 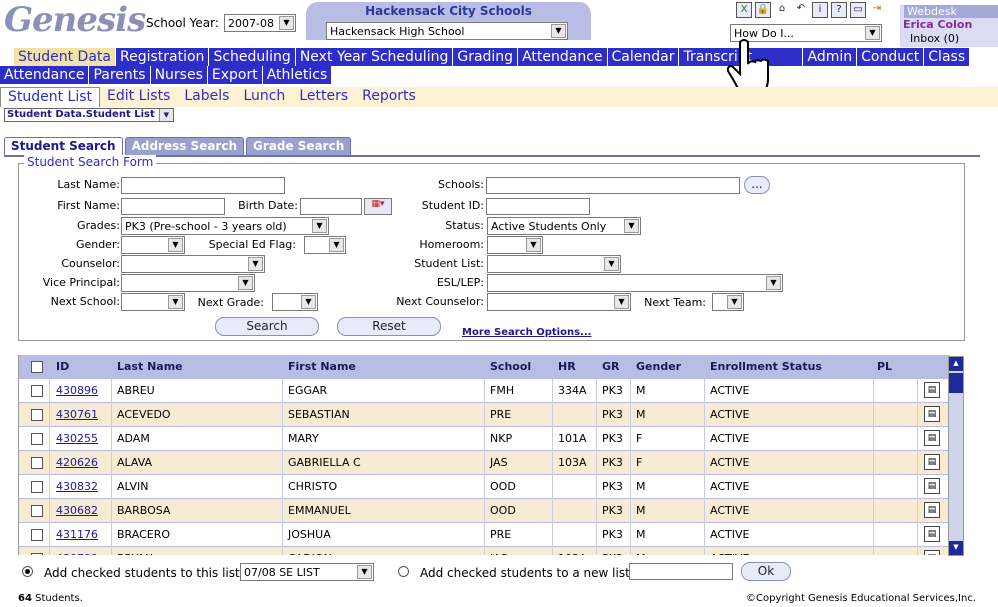 I want to click on gender-select: ▼, so click(x=153, y=245).